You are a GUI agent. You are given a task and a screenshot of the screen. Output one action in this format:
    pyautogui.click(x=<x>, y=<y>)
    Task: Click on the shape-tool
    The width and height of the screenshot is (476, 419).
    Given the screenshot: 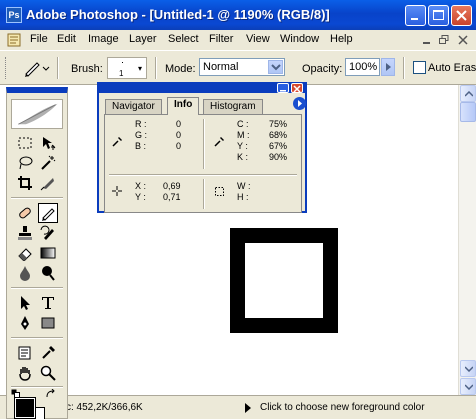 What is the action you would take?
    pyautogui.click(x=48, y=323)
    